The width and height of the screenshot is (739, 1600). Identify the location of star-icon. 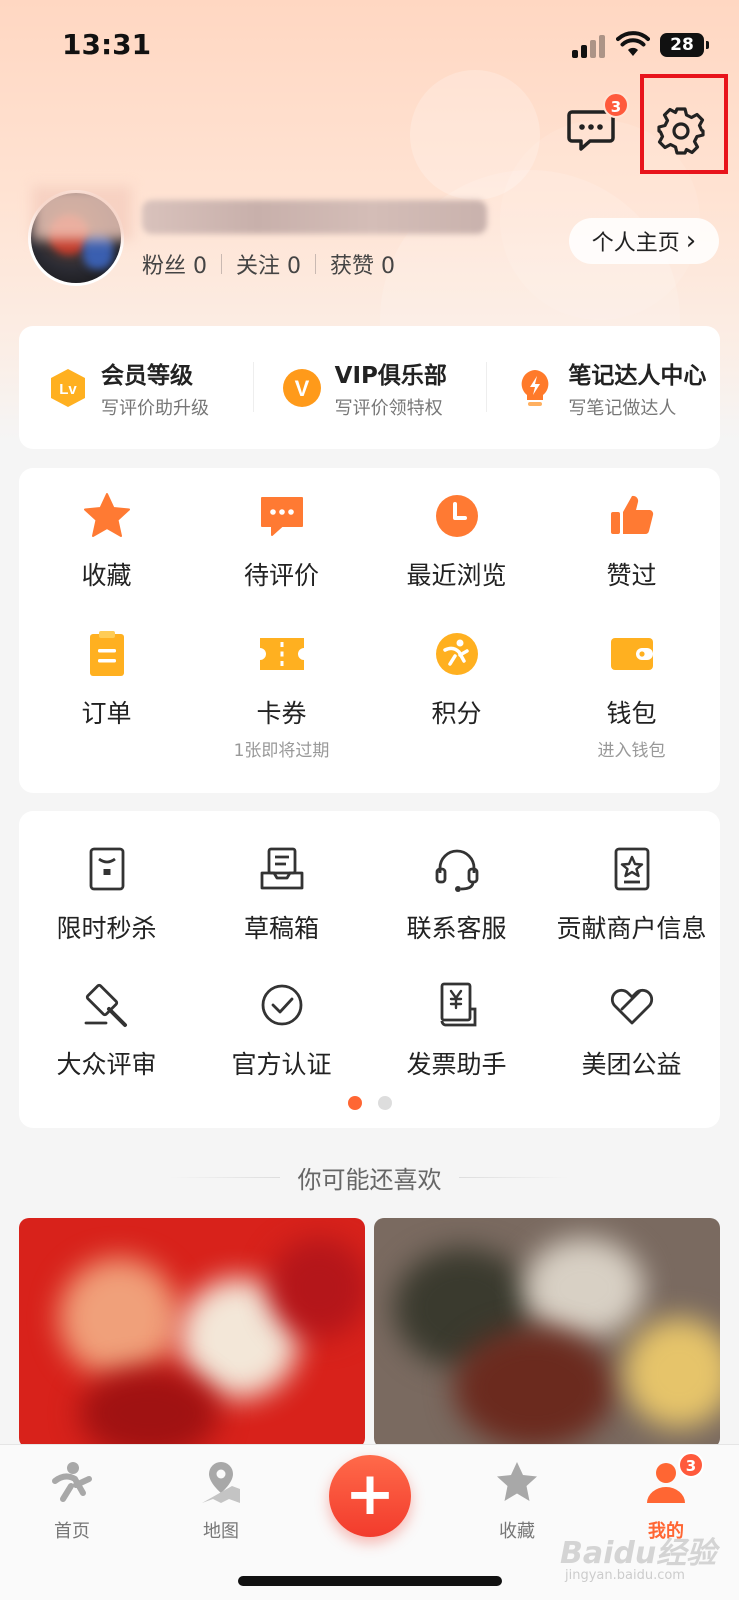
(106, 515).